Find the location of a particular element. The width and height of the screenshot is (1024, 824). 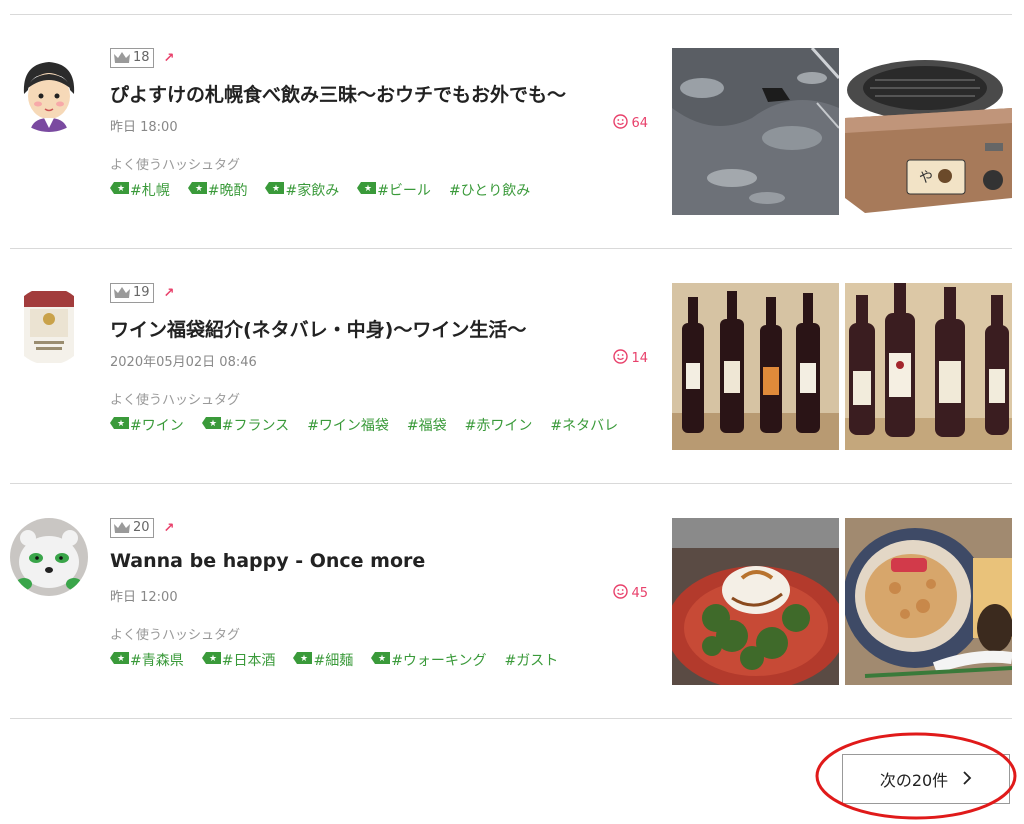

hashtag-link: #福袋 is located at coordinates (427, 425).